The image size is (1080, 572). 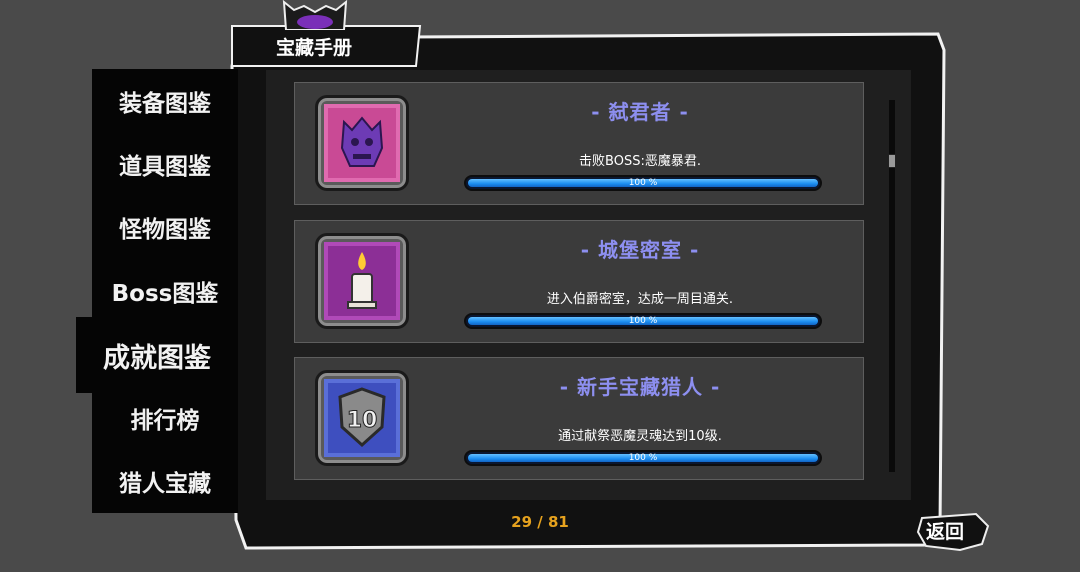 What do you see at coordinates (314, 47) in the screenshot?
I see `window-title: 宝藏手册` at bounding box center [314, 47].